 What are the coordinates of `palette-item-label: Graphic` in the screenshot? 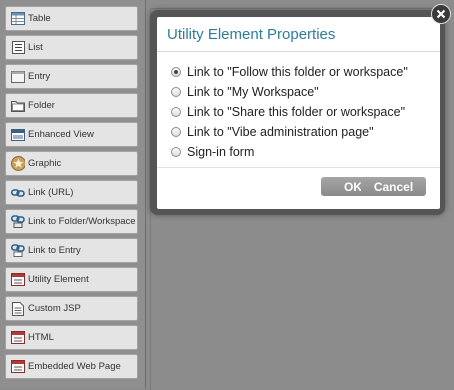 It's located at (45, 163).